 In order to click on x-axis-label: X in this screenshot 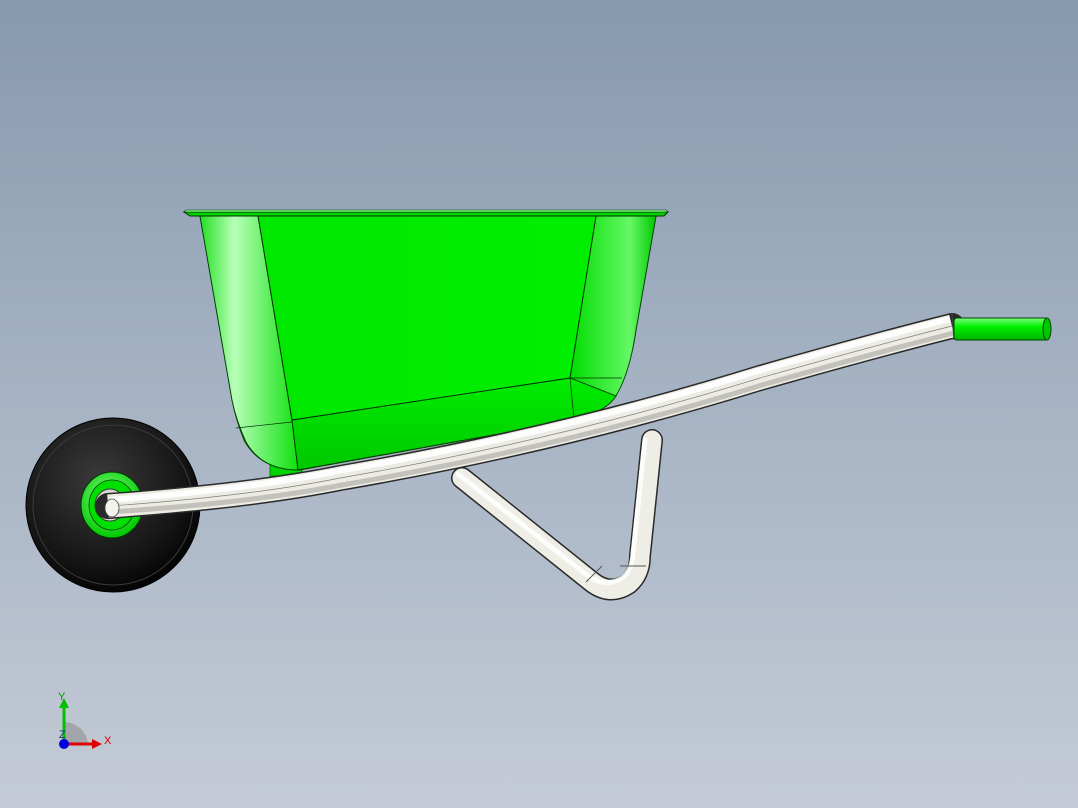, I will do `click(108, 741)`.